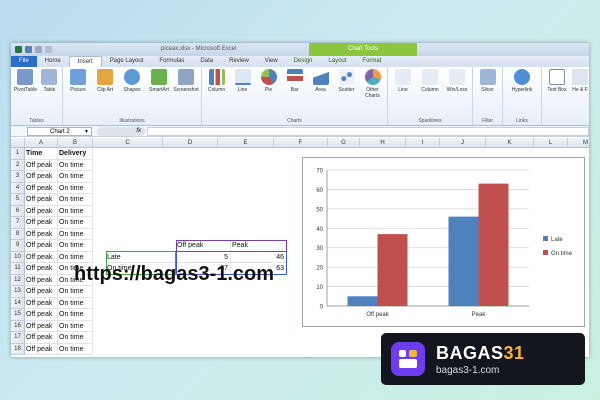 This screenshot has width=600, height=400. I want to click on row-header-12: 12, so click(18, 280).